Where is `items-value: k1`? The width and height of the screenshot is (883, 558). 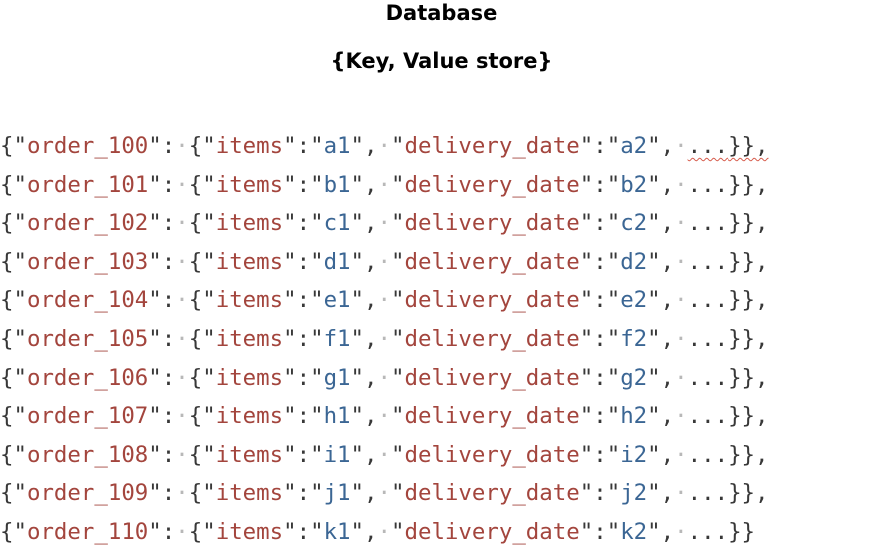
items-value: k1 is located at coordinates (337, 531).